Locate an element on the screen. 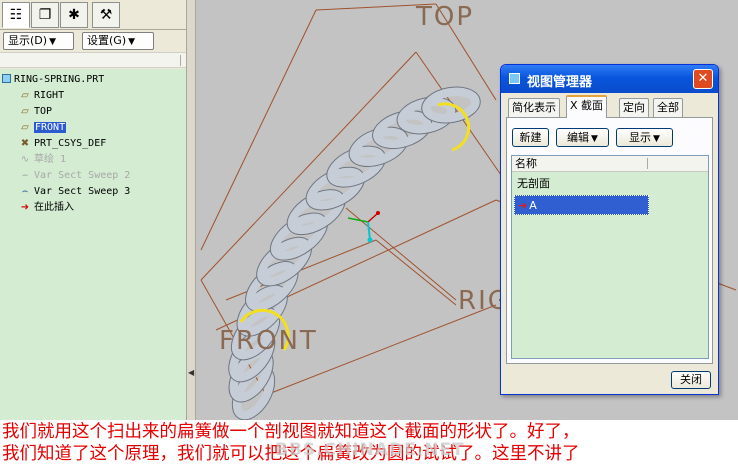 The height and width of the screenshot is (469, 738). navigator-tab-strip: ☷ ❐ ✱ ⚒ is located at coordinates (93, 15).